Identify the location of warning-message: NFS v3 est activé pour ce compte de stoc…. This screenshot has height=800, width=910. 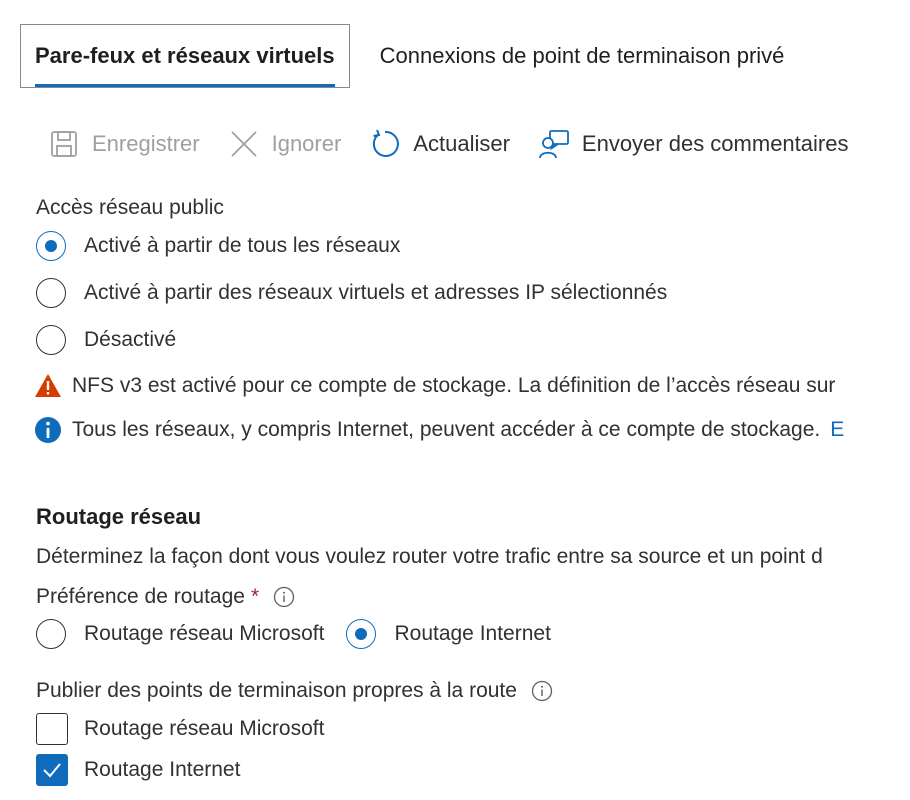
(434, 386).